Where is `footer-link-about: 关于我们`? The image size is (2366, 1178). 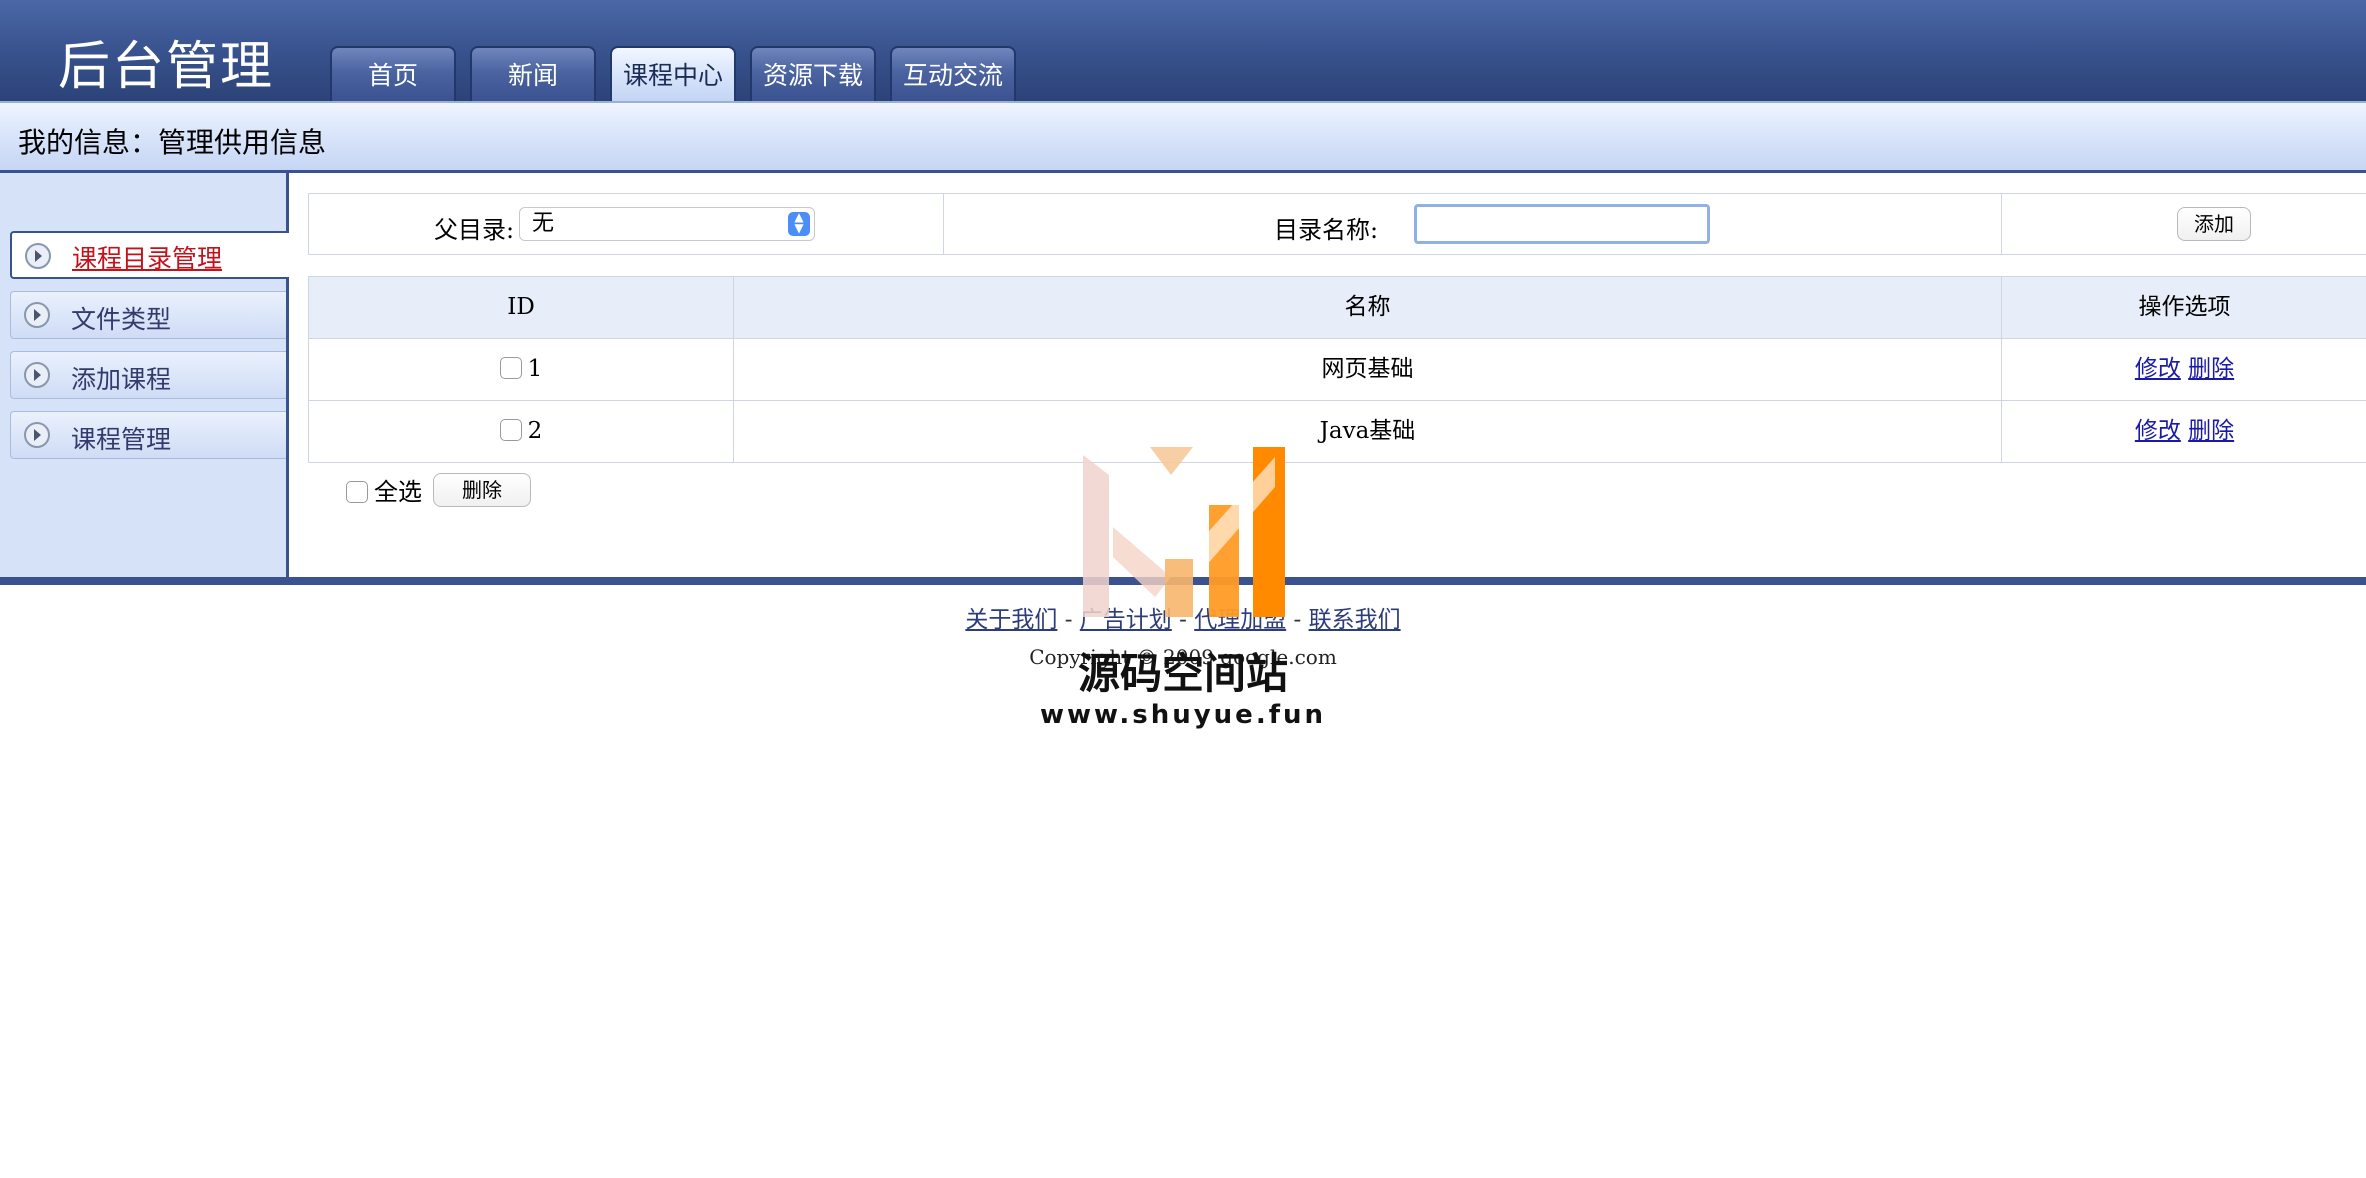 footer-link-about: 关于我们 is located at coordinates (1011, 620).